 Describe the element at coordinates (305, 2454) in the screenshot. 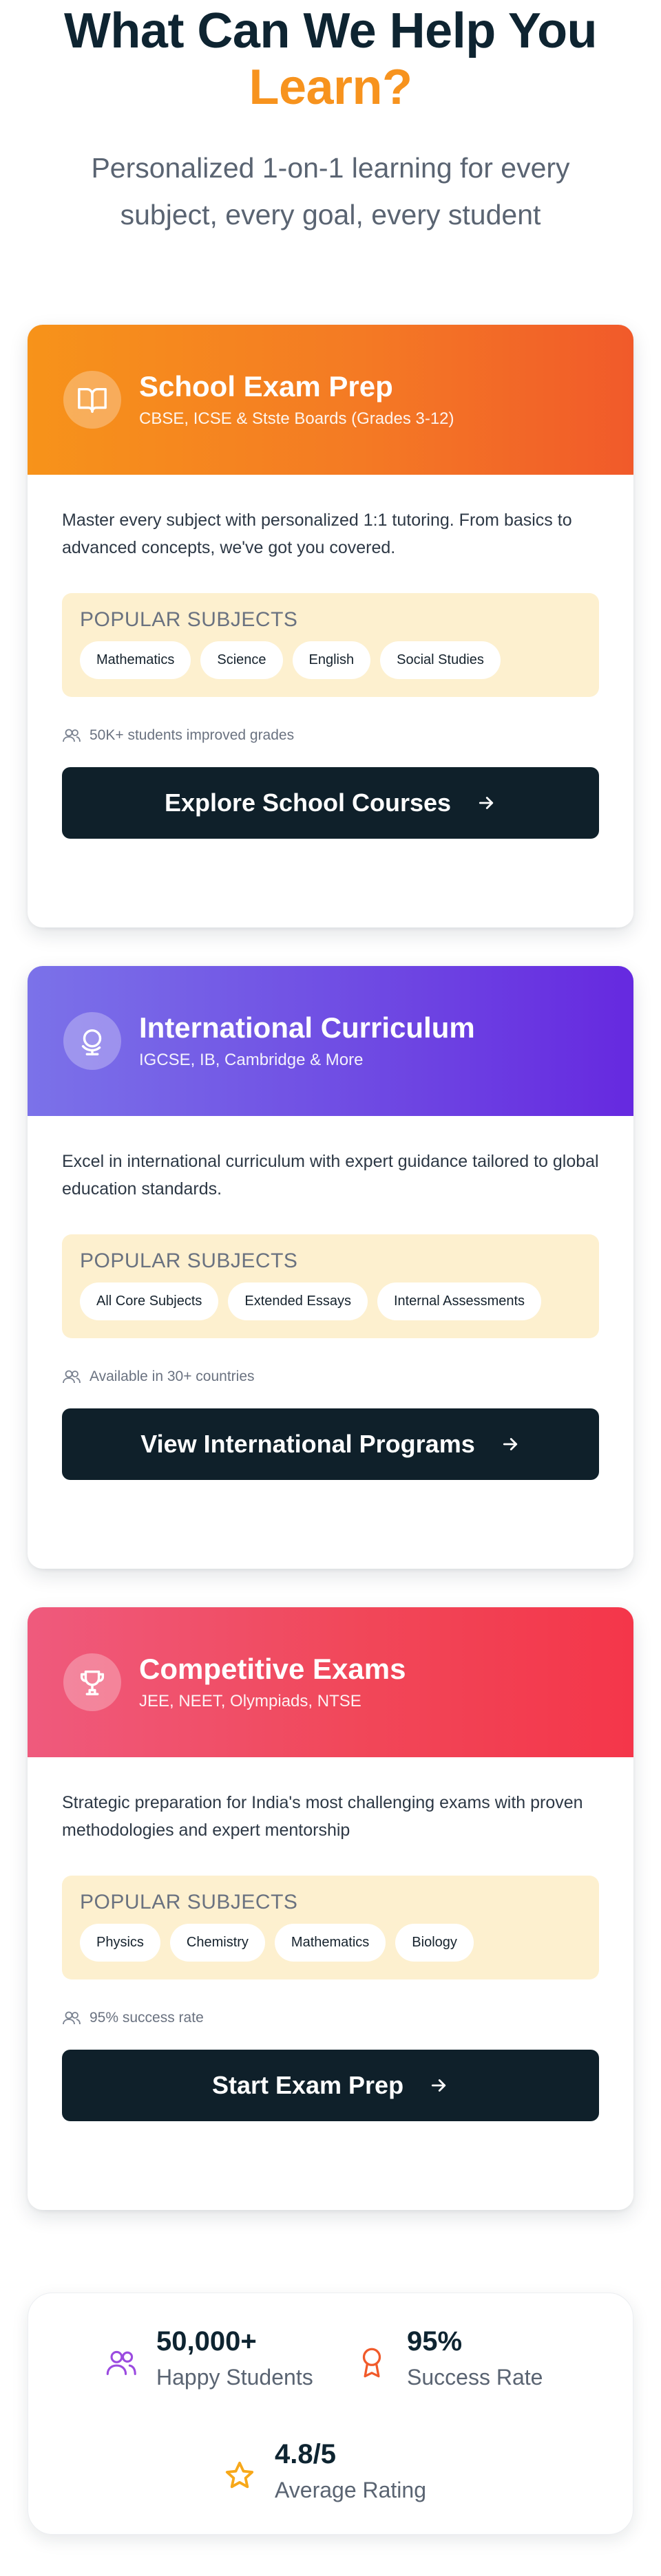

I see `stat-value: 4.8/5` at that location.